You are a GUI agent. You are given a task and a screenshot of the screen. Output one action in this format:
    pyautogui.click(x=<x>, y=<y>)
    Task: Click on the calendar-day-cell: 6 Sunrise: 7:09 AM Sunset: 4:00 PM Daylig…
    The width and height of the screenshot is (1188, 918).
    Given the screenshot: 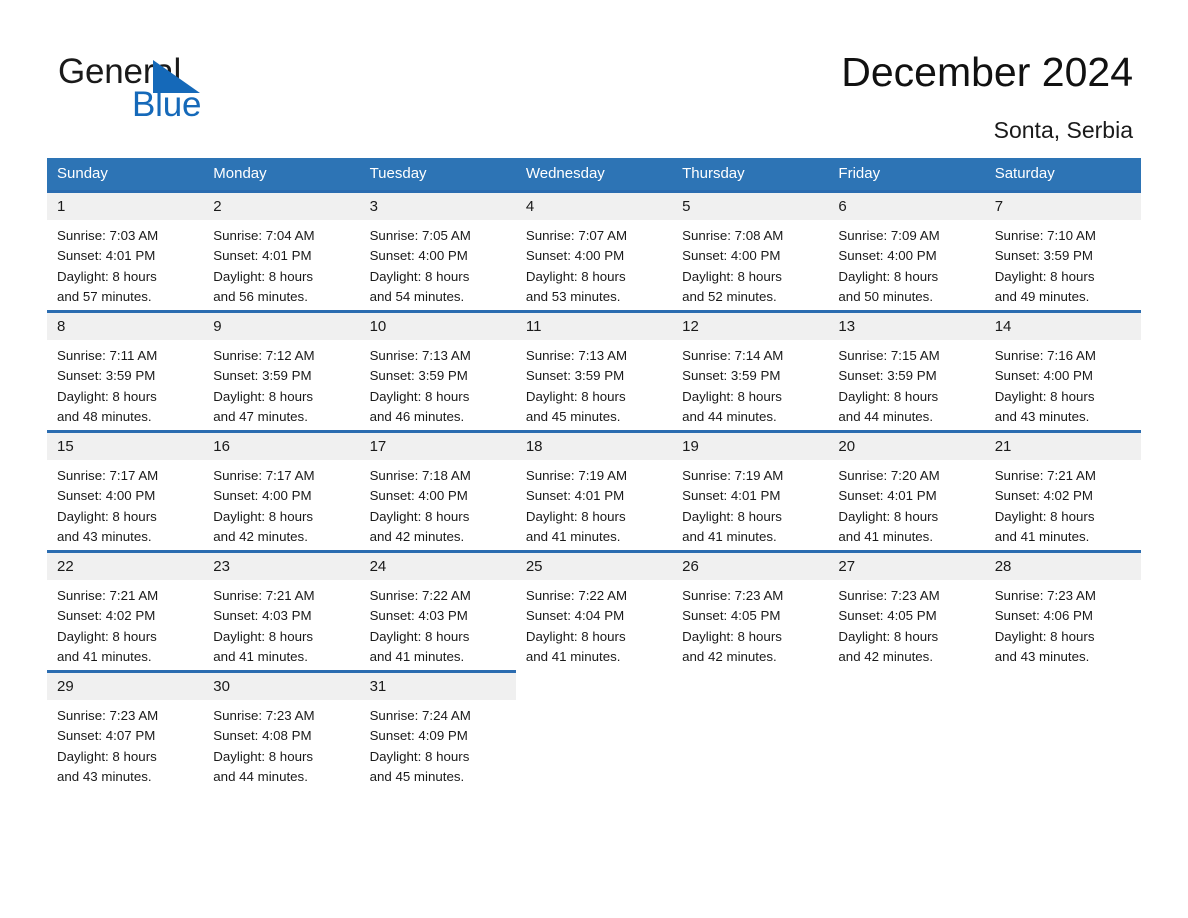 What is the action you would take?
    pyautogui.click(x=906, y=251)
    